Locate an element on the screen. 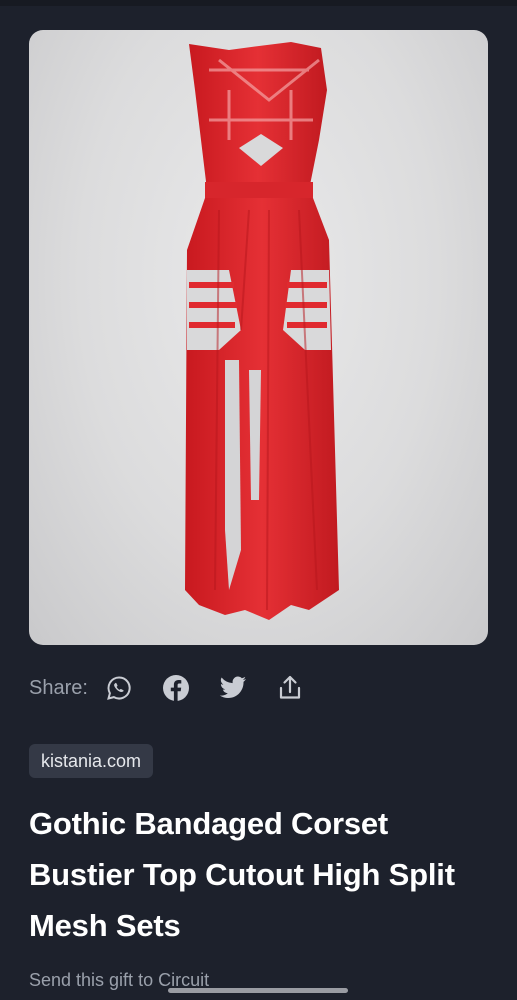  home-indicator is located at coordinates (258, 990).